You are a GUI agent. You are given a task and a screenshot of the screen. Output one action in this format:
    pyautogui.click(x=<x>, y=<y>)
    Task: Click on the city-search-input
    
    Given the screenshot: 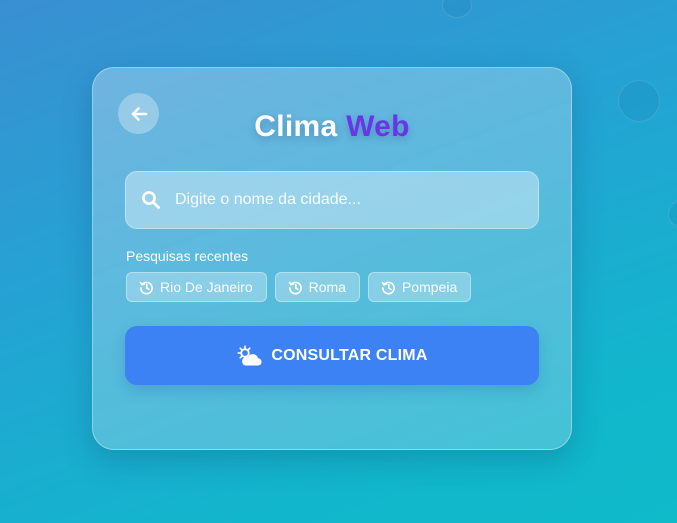 What is the action you would take?
    pyautogui.click(x=345, y=200)
    